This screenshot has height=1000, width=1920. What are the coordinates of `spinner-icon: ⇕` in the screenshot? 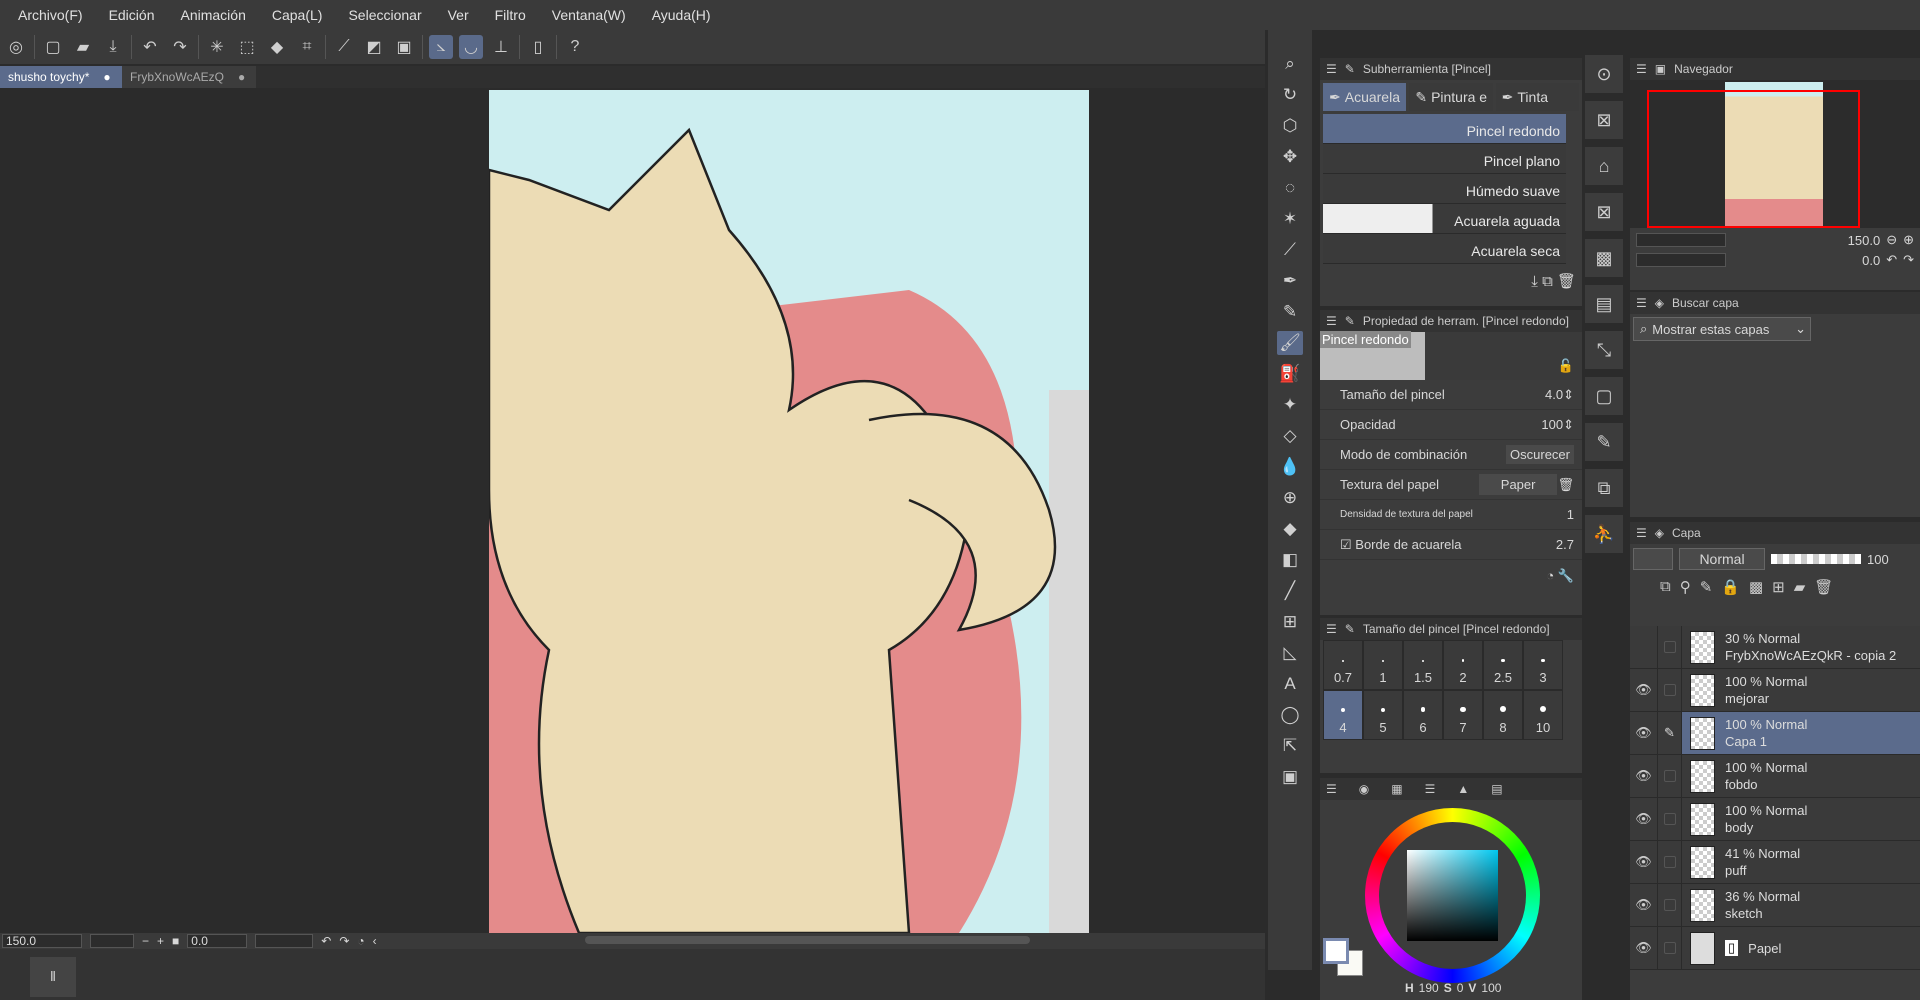 It's located at (1568, 395).